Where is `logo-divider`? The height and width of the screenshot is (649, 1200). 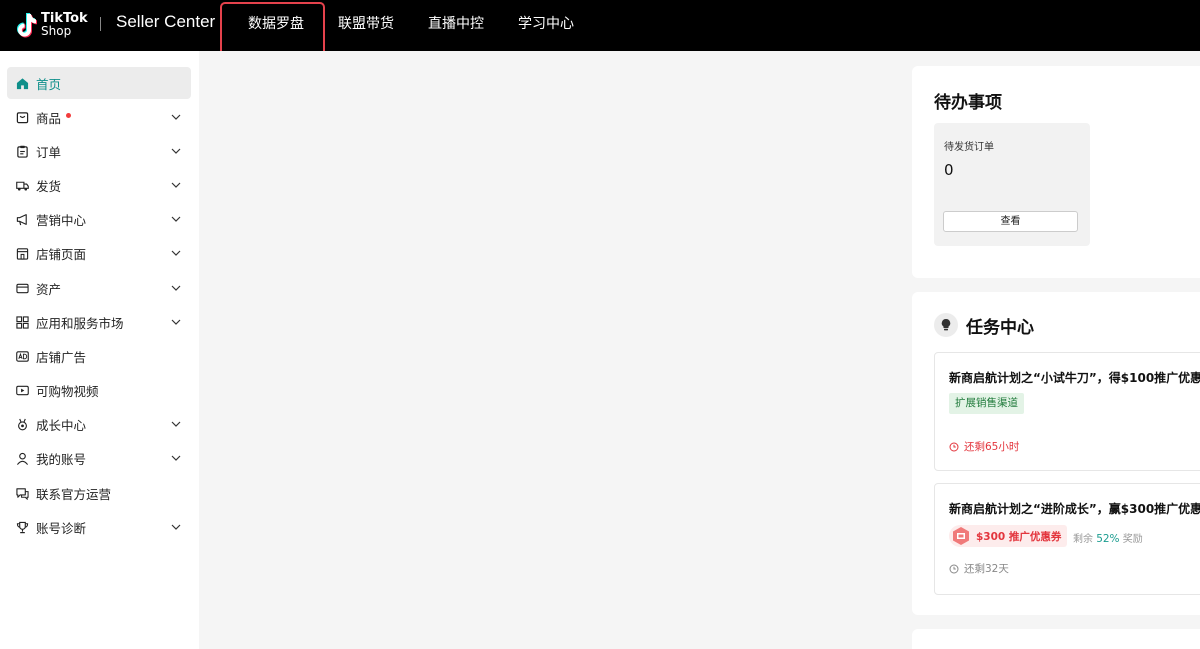 logo-divider is located at coordinates (100, 24).